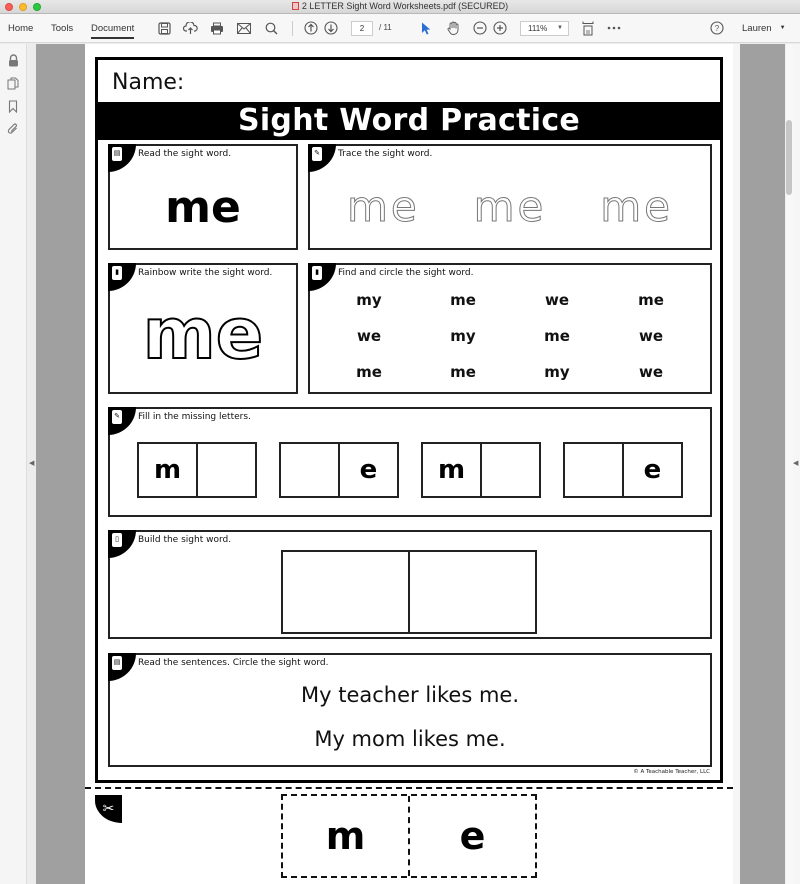 The width and height of the screenshot is (800, 884). Describe the element at coordinates (757, 28) in the screenshot. I see `user-name: Lauren` at that location.